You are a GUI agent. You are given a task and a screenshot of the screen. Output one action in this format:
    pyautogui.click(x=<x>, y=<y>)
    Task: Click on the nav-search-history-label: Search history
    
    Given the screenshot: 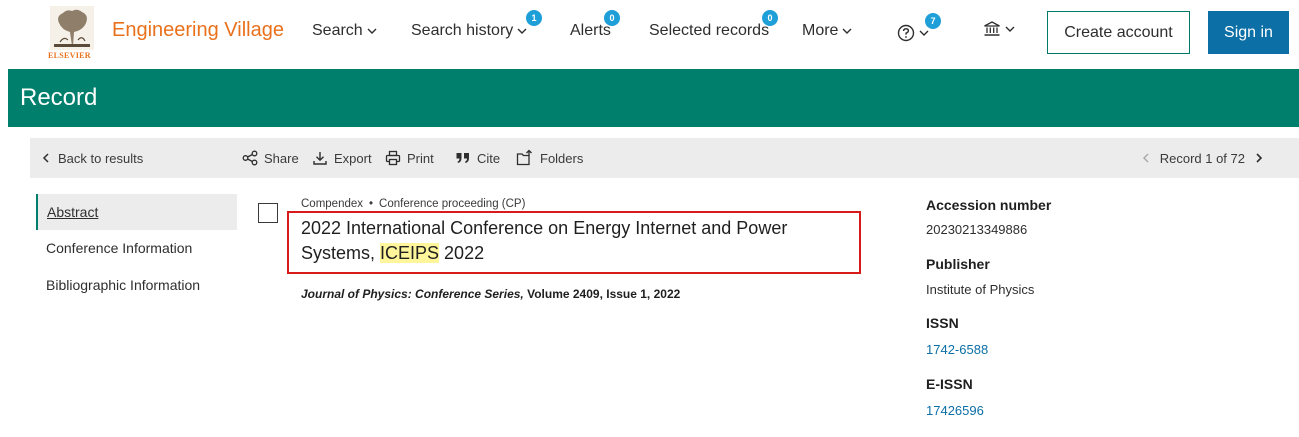 What is the action you would take?
    pyautogui.click(x=462, y=30)
    